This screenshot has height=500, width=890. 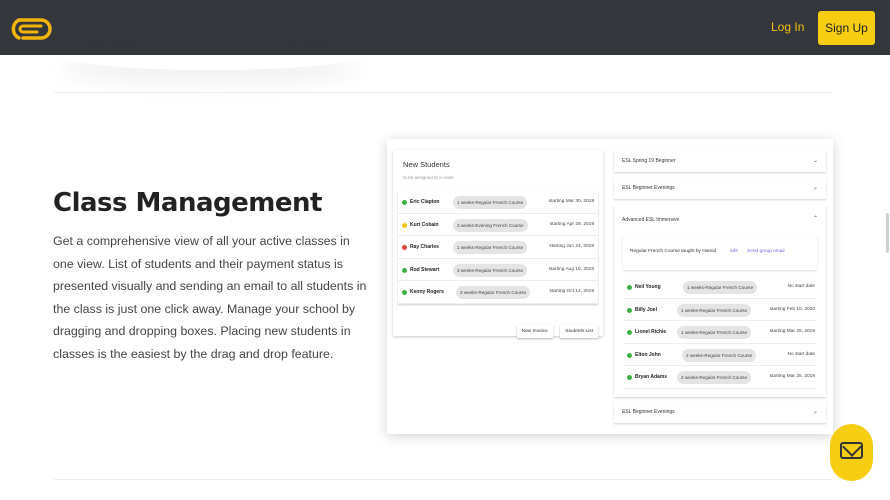 What do you see at coordinates (571, 201) in the screenshot?
I see `start-date: starting Mar 30, 2019` at bounding box center [571, 201].